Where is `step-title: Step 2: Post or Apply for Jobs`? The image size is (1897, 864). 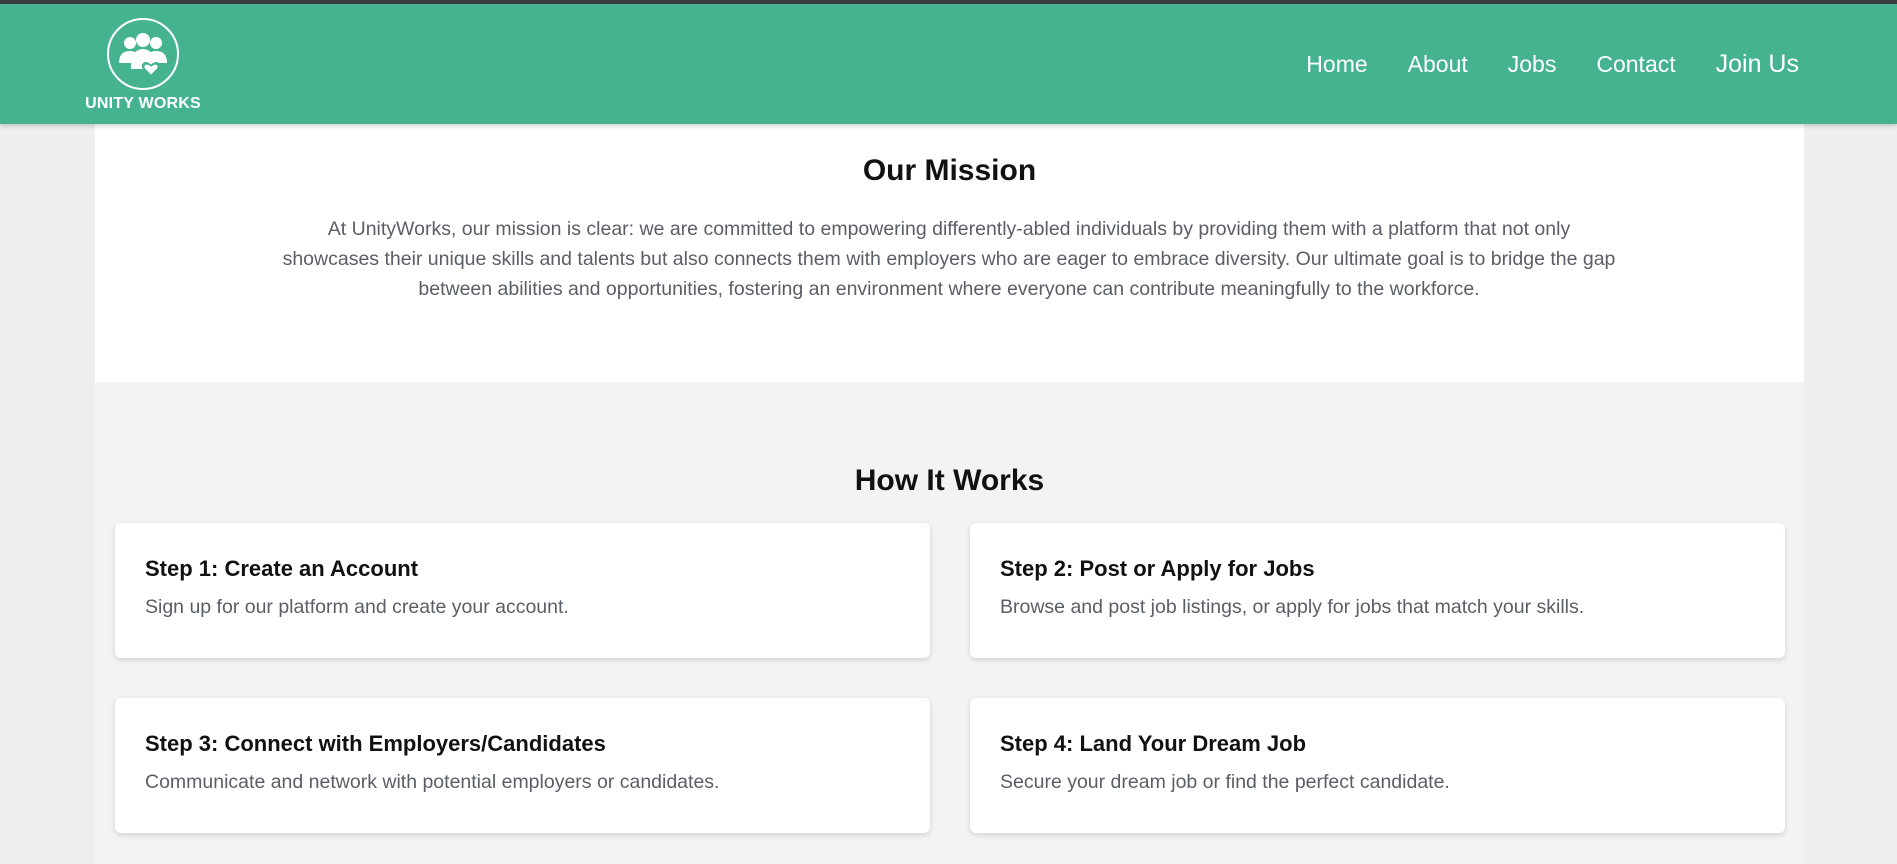 step-title: Step 2: Post or Apply for Jobs is located at coordinates (1157, 568).